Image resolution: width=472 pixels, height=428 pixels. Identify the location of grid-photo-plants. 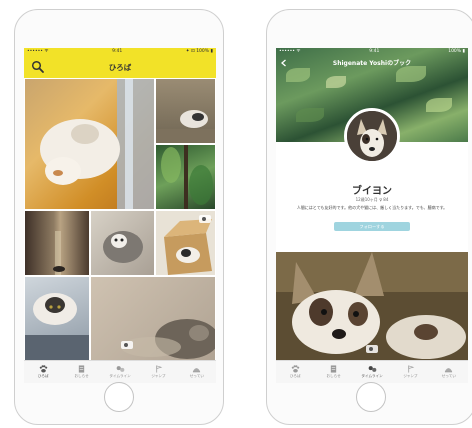
(185, 177).